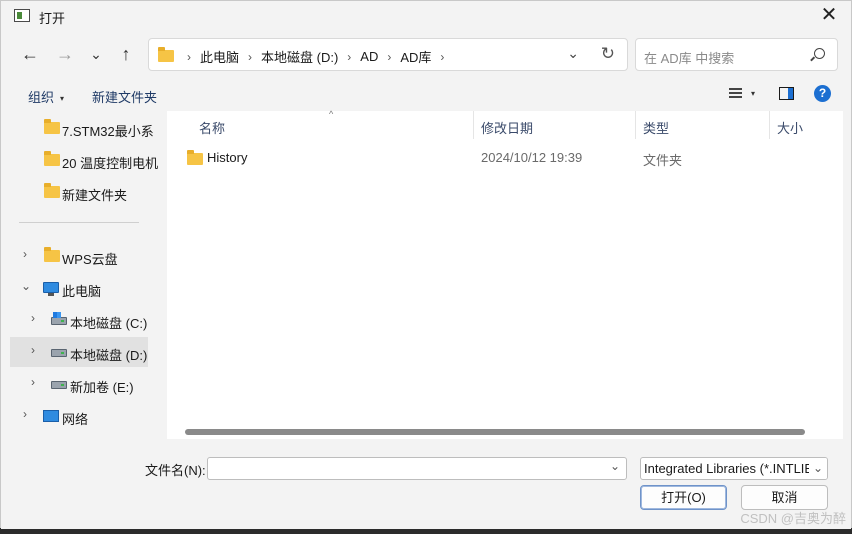 The height and width of the screenshot is (534, 852). What do you see at coordinates (124, 96) in the screenshot?
I see `new-folder-button: 新建文件夹` at bounding box center [124, 96].